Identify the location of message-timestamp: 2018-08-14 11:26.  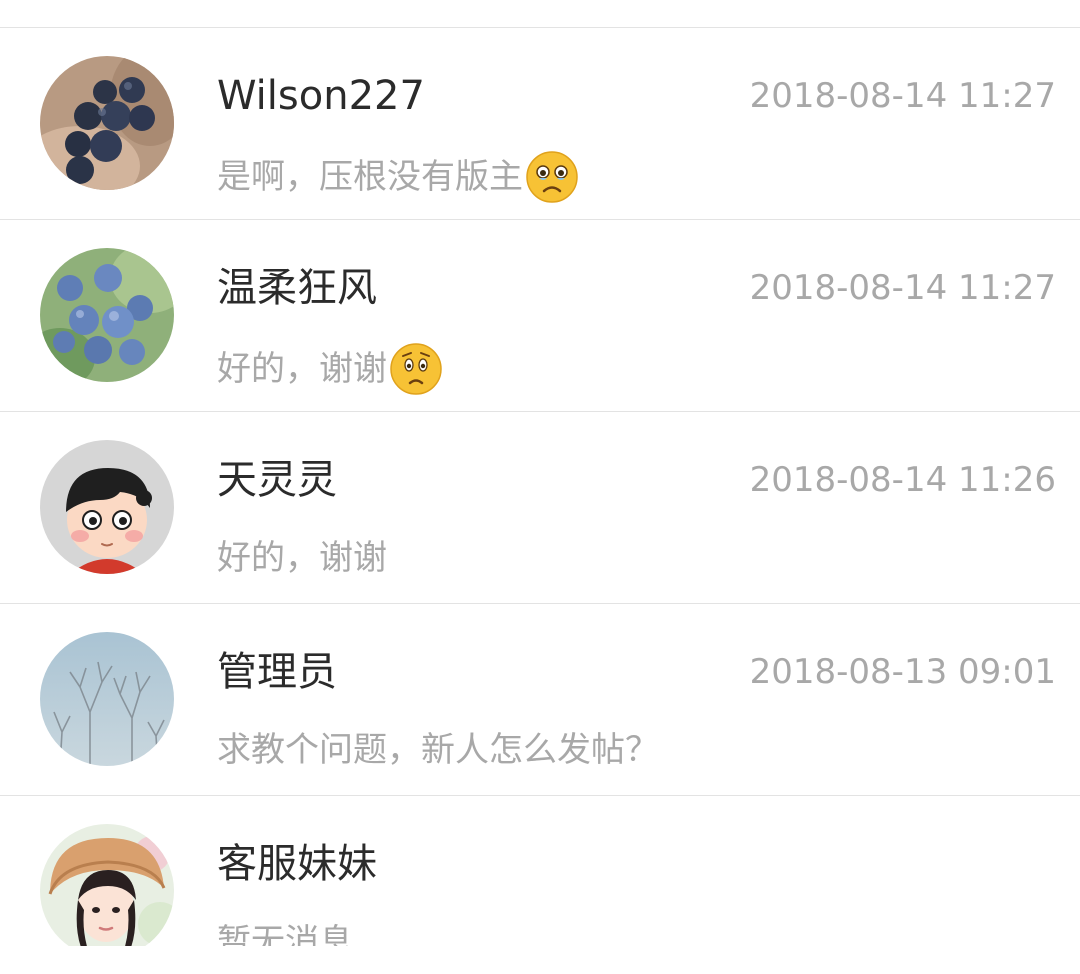
(902, 480).